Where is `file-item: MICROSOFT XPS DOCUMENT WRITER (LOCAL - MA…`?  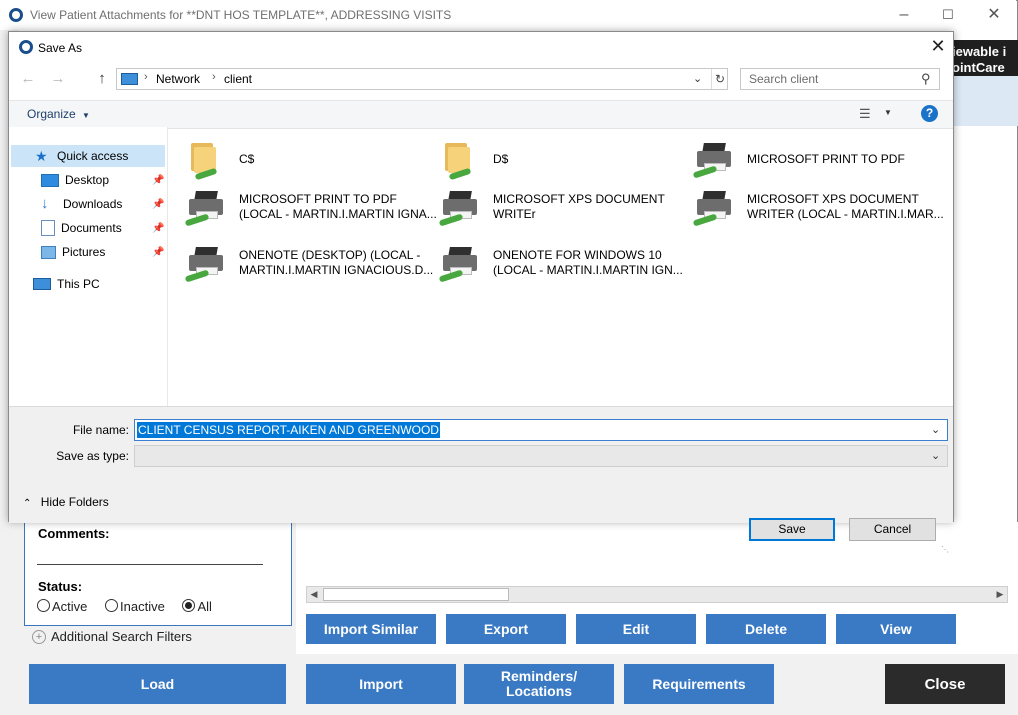
file-item: MICROSOFT XPS DOCUMENT WRITER (LOCAL - MA… is located at coordinates (818, 207).